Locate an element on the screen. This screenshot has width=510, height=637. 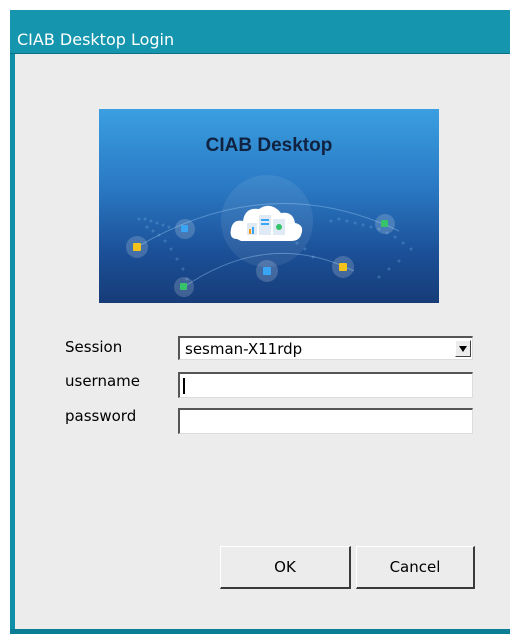
cloud-icon is located at coordinates (267, 221).